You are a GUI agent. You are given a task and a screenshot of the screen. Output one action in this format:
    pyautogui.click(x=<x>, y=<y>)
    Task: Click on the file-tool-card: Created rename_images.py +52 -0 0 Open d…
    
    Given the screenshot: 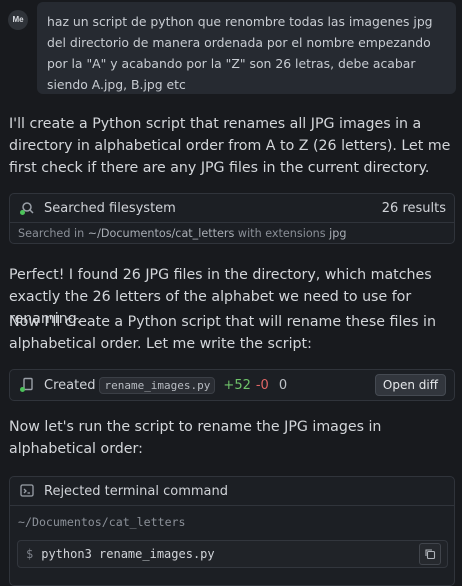 What is the action you would take?
    pyautogui.click(x=232, y=385)
    